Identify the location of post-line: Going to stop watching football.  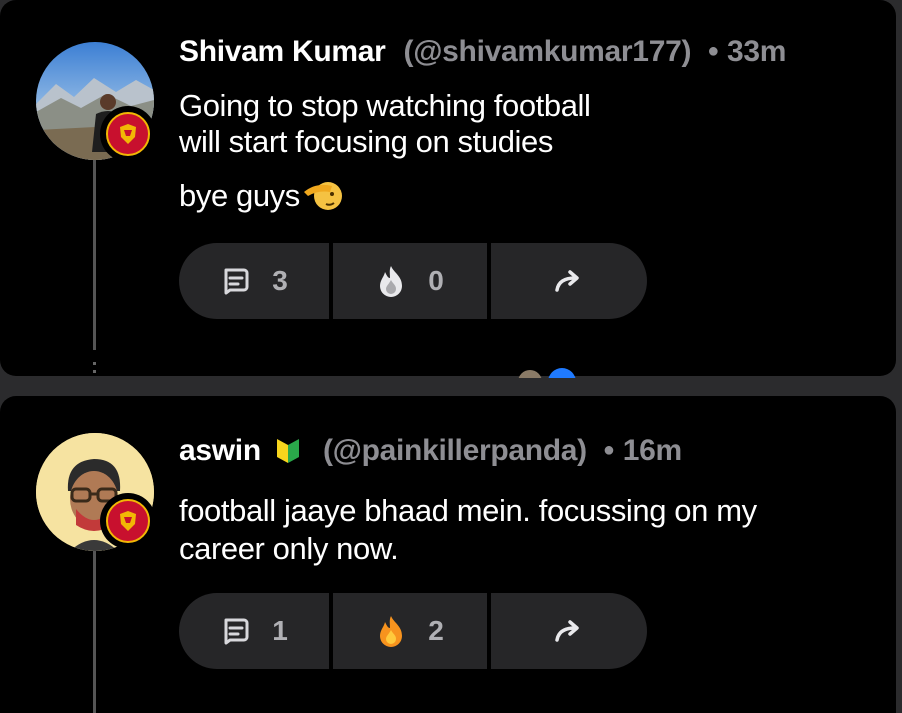
(385, 105).